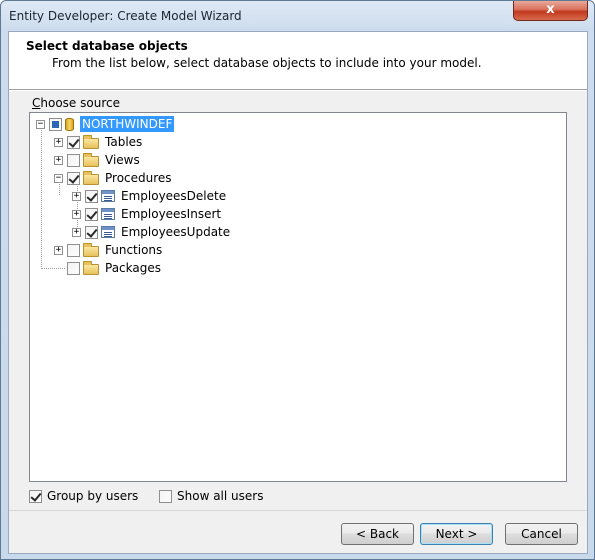 This screenshot has height=560, width=595. I want to click on functions-folder-icon, so click(91, 249).